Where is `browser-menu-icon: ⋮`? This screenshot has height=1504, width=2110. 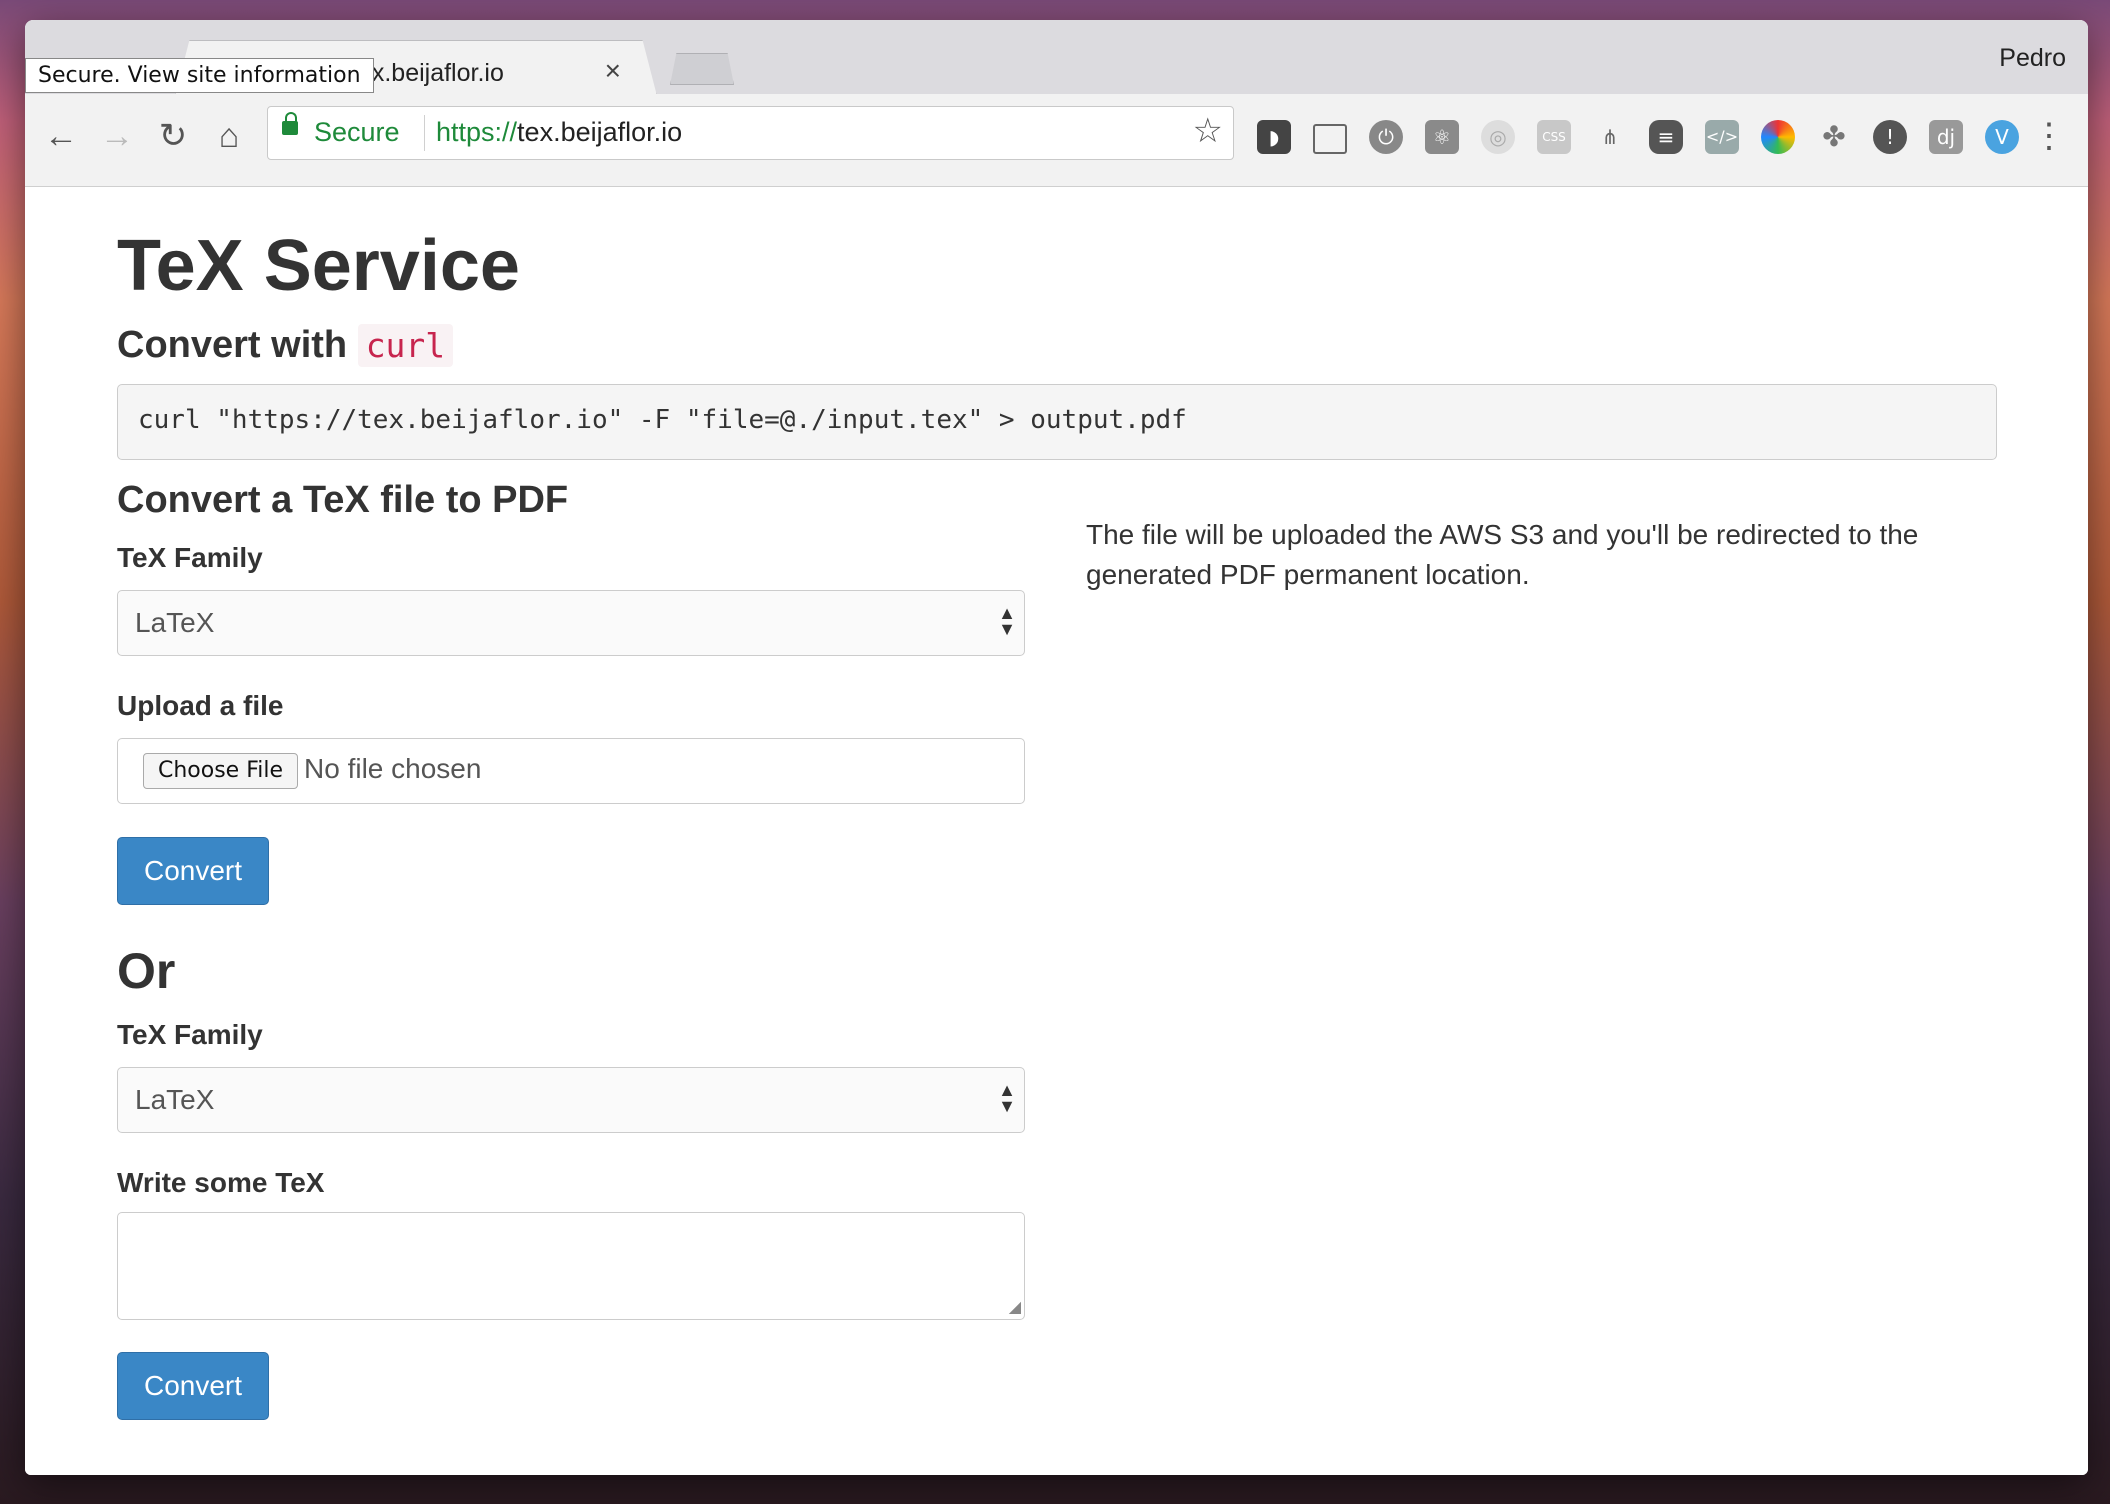
browser-menu-icon: ⋮ is located at coordinates (2049, 136).